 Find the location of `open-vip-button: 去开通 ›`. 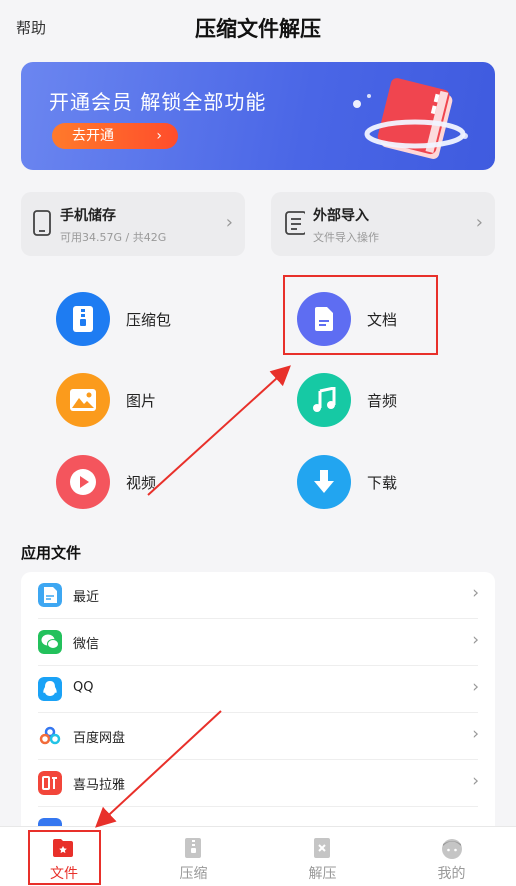

open-vip-button: 去开通 › is located at coordinates (115, 136).